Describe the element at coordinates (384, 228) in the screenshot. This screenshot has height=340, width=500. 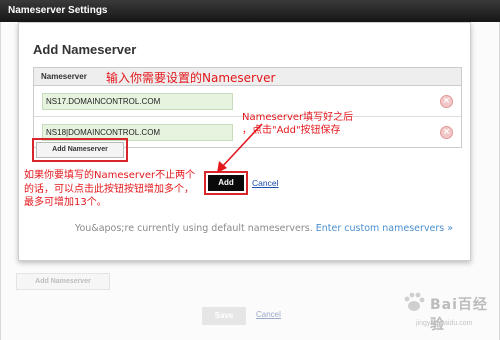
I see `enter-custom-nameservers-link: Enter custom nameservers »` at that location.